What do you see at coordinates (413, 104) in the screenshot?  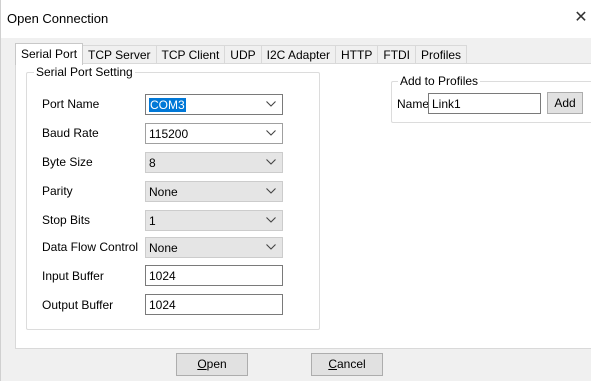 I see `profile-name-label: Name` at bounding box center [413, 104].